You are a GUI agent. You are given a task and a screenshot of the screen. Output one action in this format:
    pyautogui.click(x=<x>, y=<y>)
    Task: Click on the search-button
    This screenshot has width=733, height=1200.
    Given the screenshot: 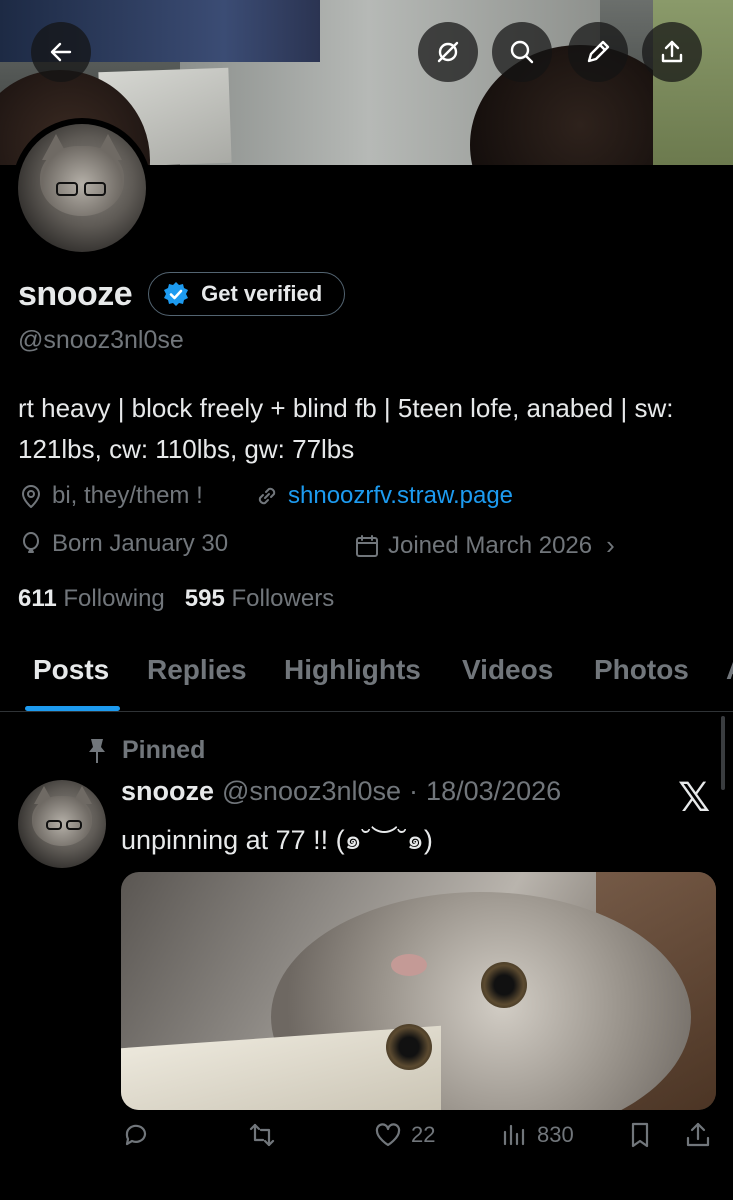 What is the action you would take?
    pyautogui.click(x=522, y=52)
    